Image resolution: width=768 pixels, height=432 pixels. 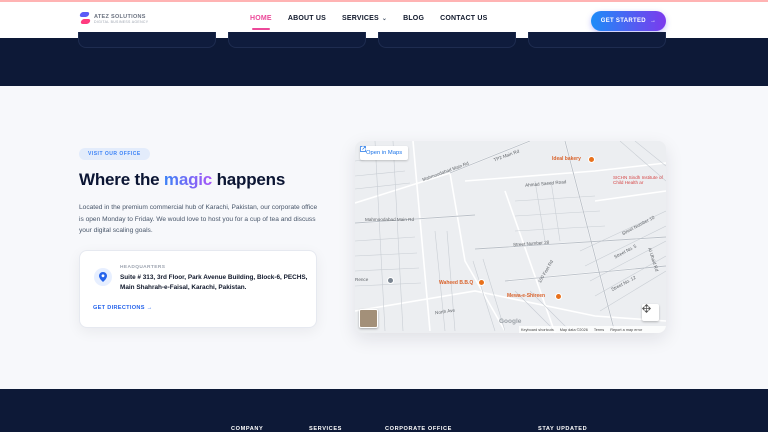 I want to click on open-in-maps-button: Open in Maps, so click(x=384, y=153).